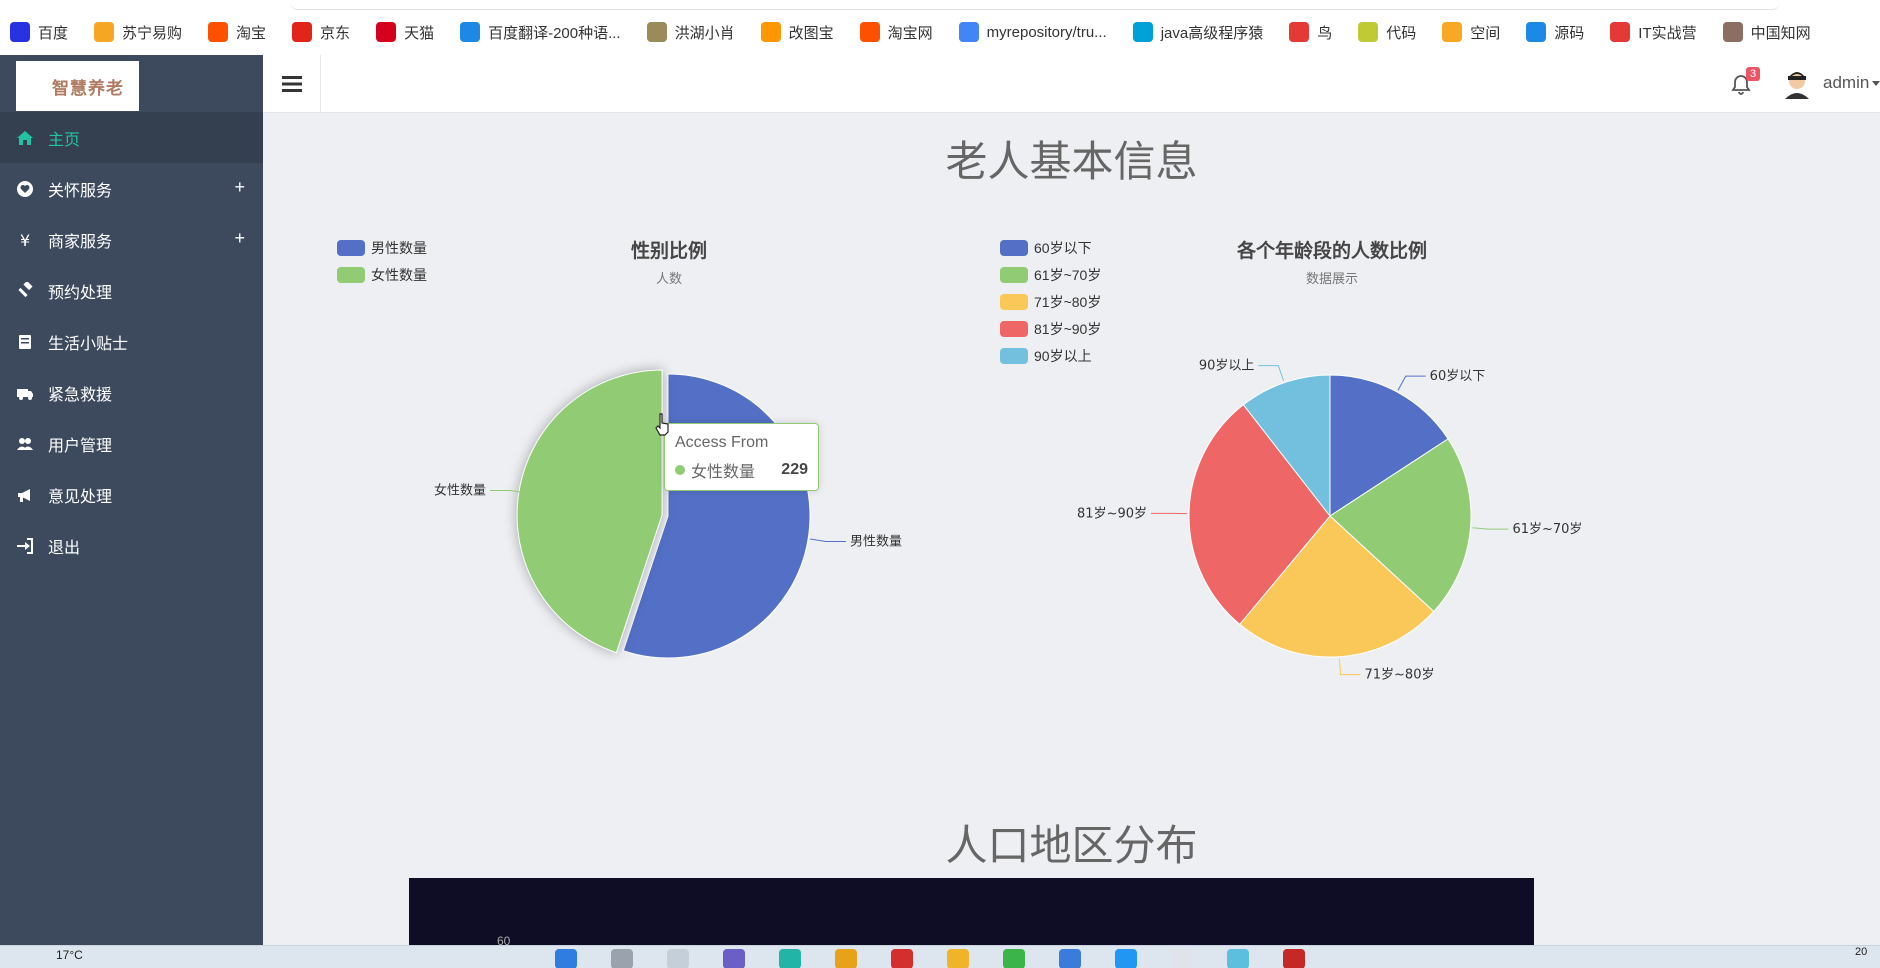  Describe the element at coordinates (1050, 301) in the screenshot. I see `legend-item: 71岁~80岁` at that location.